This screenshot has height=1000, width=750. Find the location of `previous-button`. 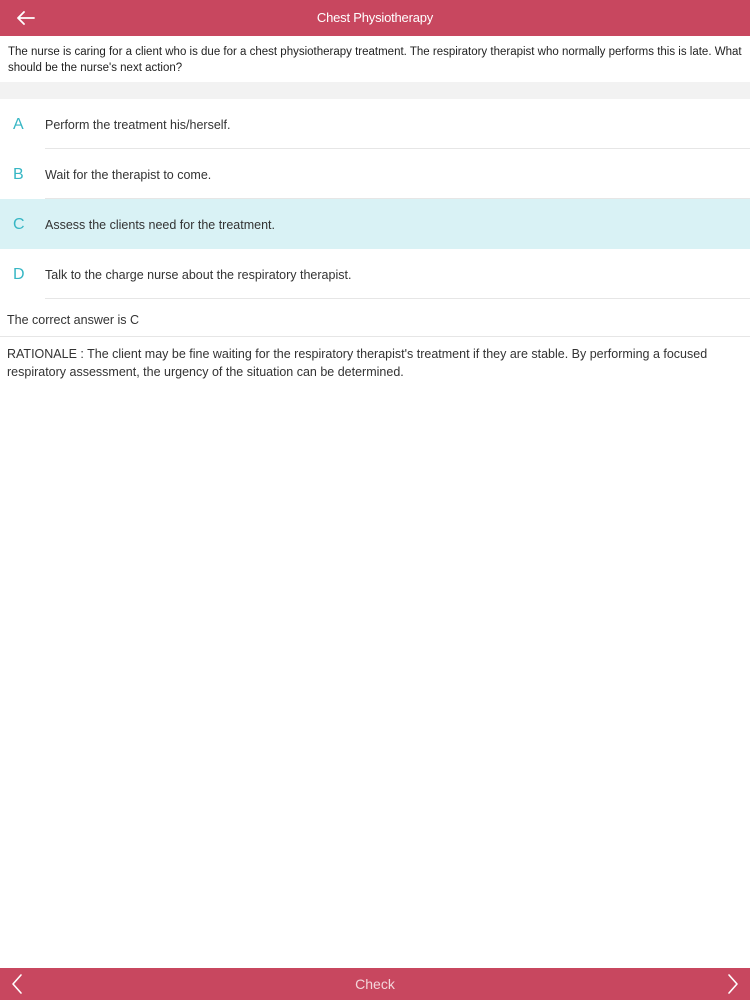

previous-button is located at coordinates (17, 984).